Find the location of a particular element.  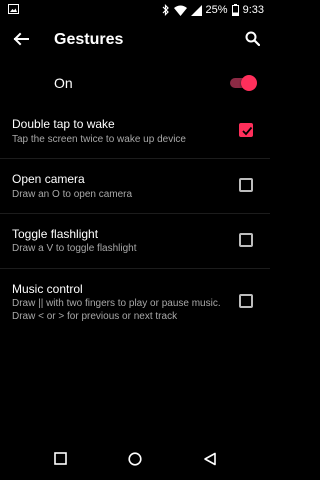

battery-icon is located at coordinates (235, 10).